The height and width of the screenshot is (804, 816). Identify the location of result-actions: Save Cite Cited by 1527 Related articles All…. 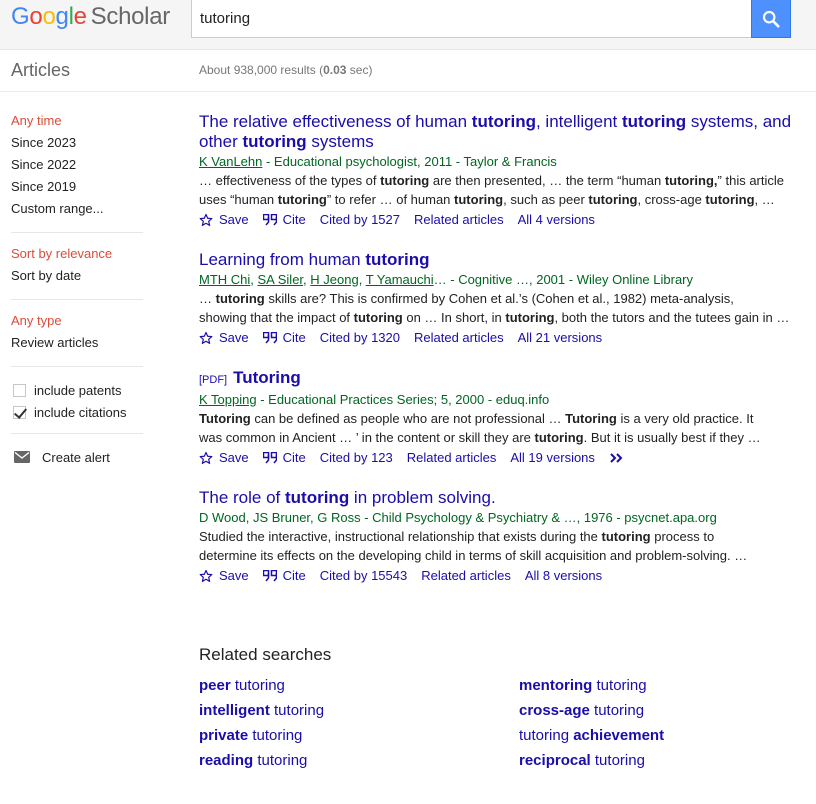
(499, 220).